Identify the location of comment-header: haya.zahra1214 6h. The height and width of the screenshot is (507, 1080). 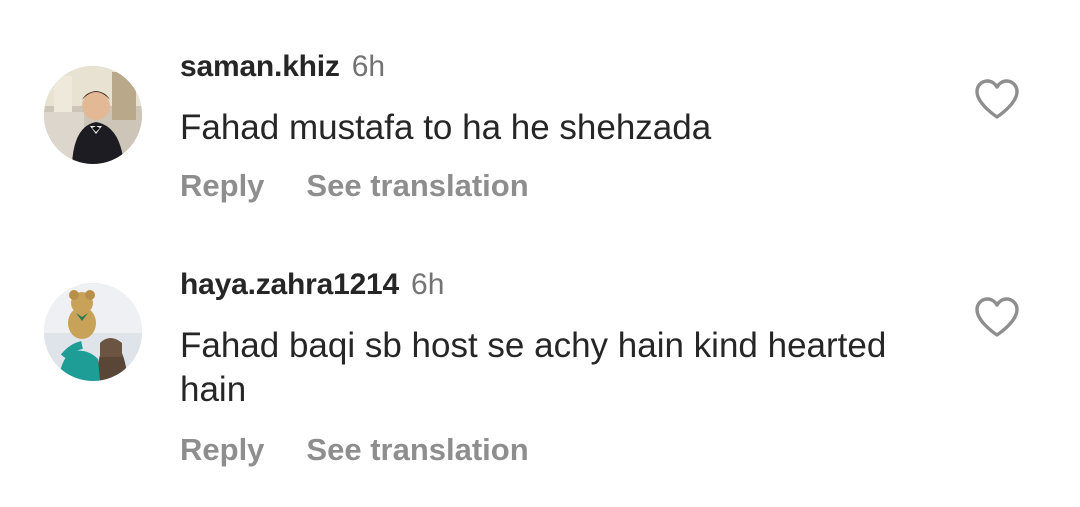
(312, 285).